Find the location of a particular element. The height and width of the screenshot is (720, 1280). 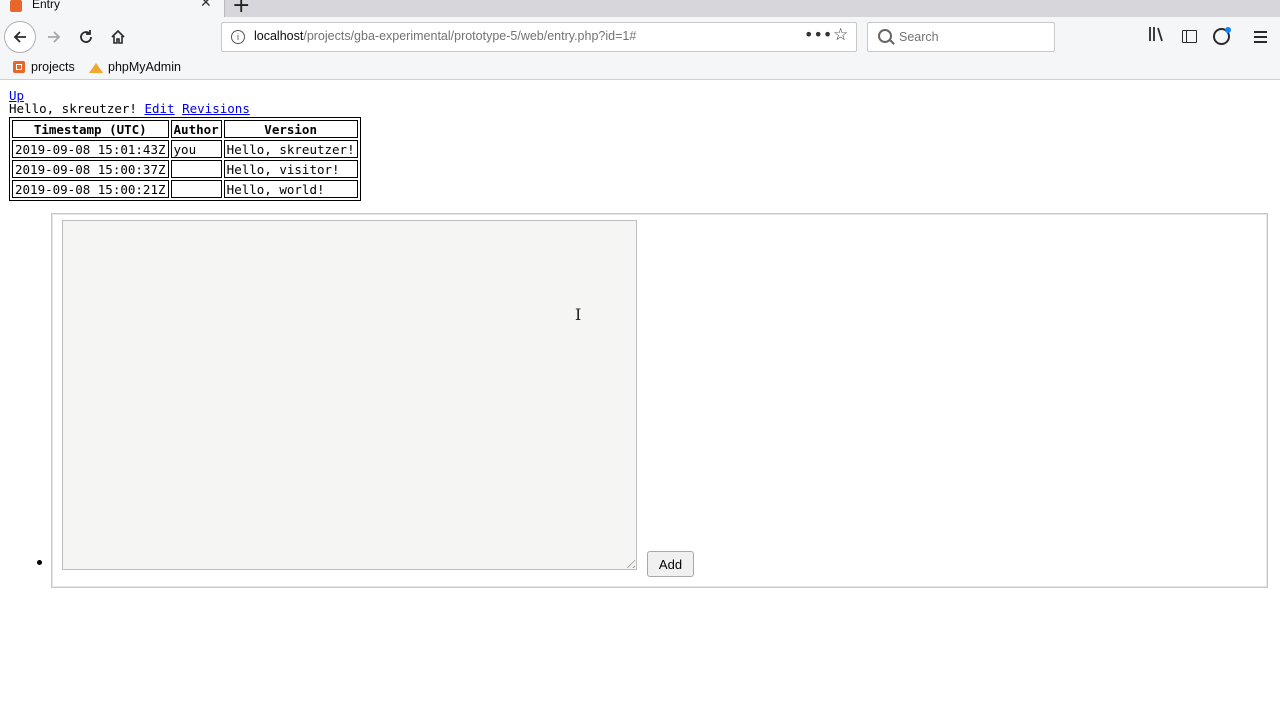

bookmarks-toolbar: projects phpMyAdmin is located at coordinates (640, 68).